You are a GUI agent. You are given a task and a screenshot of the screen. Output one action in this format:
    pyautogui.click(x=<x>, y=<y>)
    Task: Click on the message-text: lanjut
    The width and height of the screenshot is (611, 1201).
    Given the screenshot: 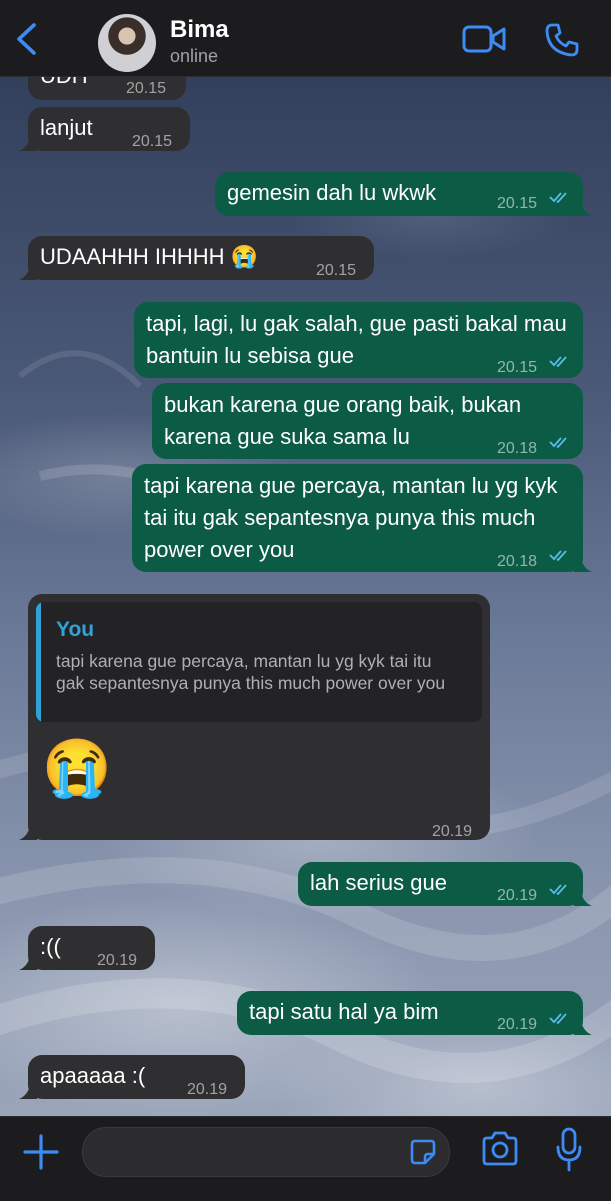 What is the action you would take?
    pyautogui.click(x=66, y=127)
    